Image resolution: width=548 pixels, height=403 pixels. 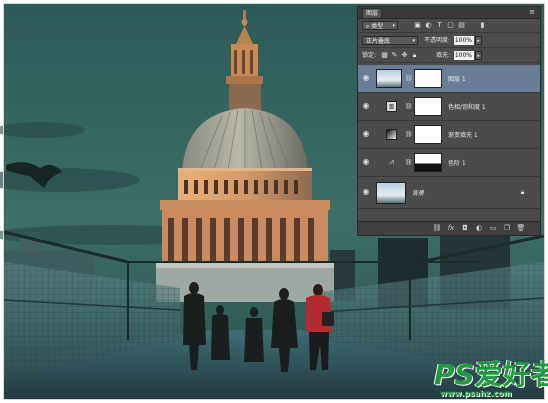 I want to click on new-adjustment-icon: ◐, so click(x=479, y=228).